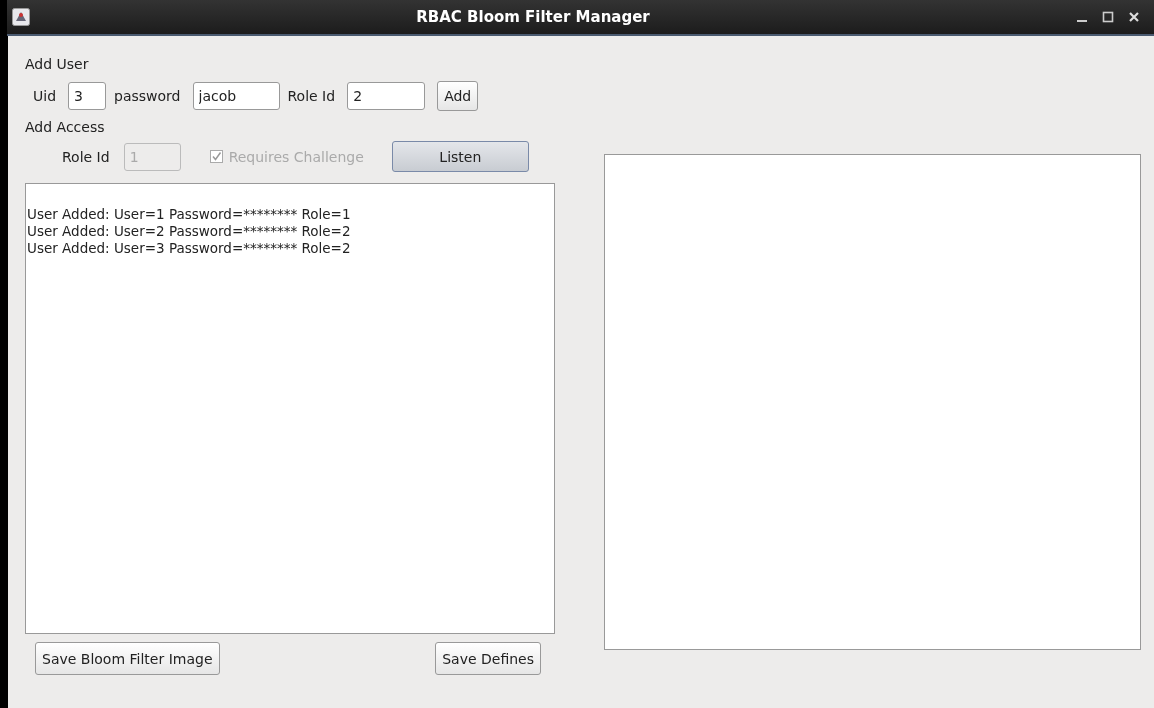 This screenshot has width=1154, height=708. Describe the element at coordinates (87, 96) in the screenshot. I see `uid-field: 3` at that location.